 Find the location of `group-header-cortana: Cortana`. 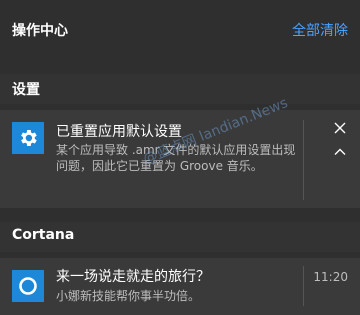

group-header-cortana: Cortana is located at coordinates (180, 237).